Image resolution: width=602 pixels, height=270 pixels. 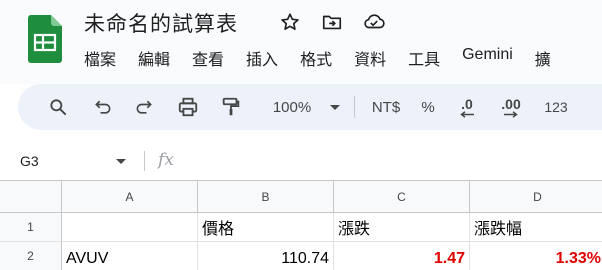 What do you see at coordinates (144, 107) in the screenshot?
I see `redo-icon` at bounding box center [144, 107].